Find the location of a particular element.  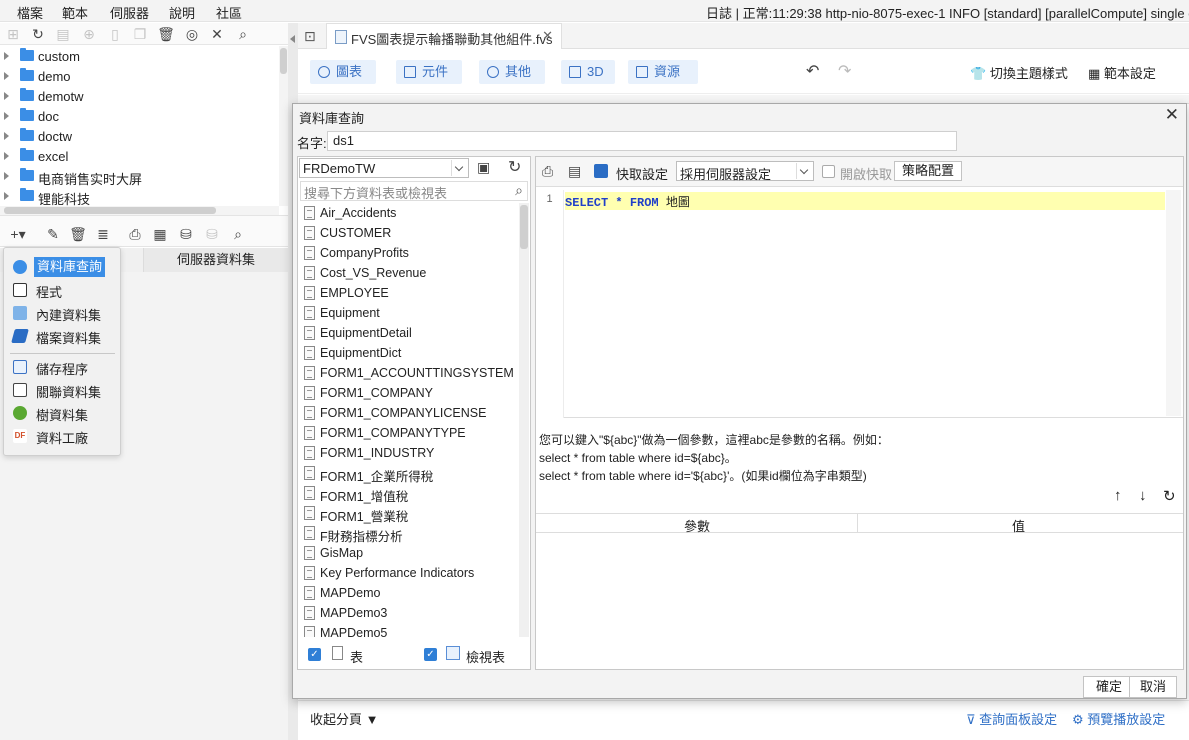

menu-db-query: 資料庫查詢 is located at coordinates (62, 267).